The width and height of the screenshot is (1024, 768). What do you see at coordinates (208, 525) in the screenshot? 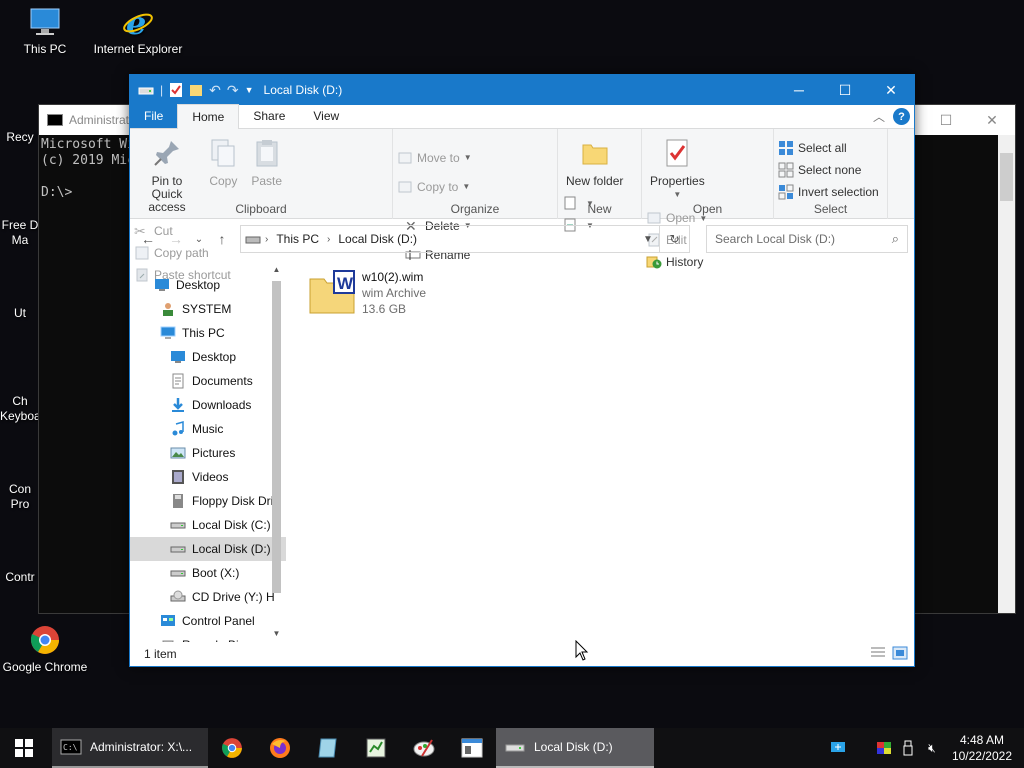
I see `nav-item: Local Disk (C:)` at bounding box center [208, 525].